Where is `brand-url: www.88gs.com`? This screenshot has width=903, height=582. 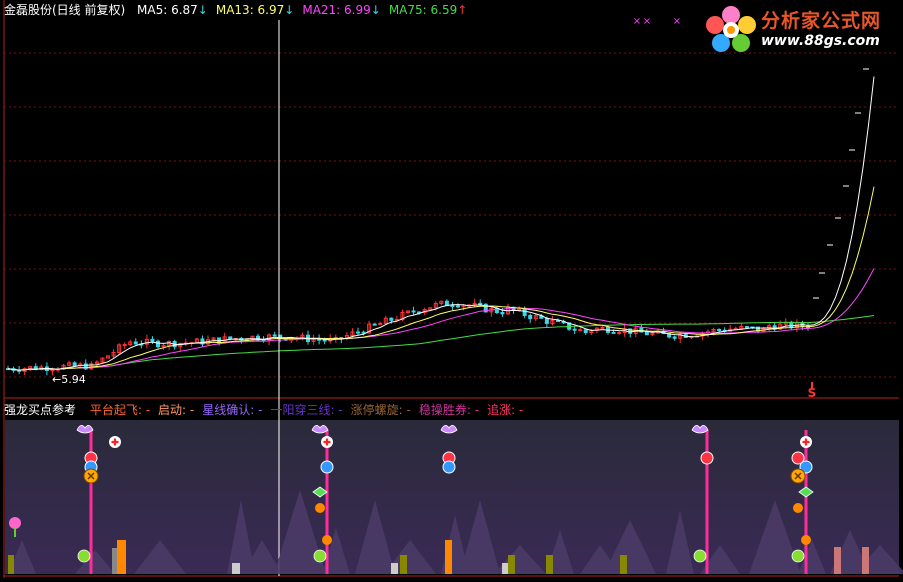 brand-url: www.88gs.com is located at coordinates (820, 41).